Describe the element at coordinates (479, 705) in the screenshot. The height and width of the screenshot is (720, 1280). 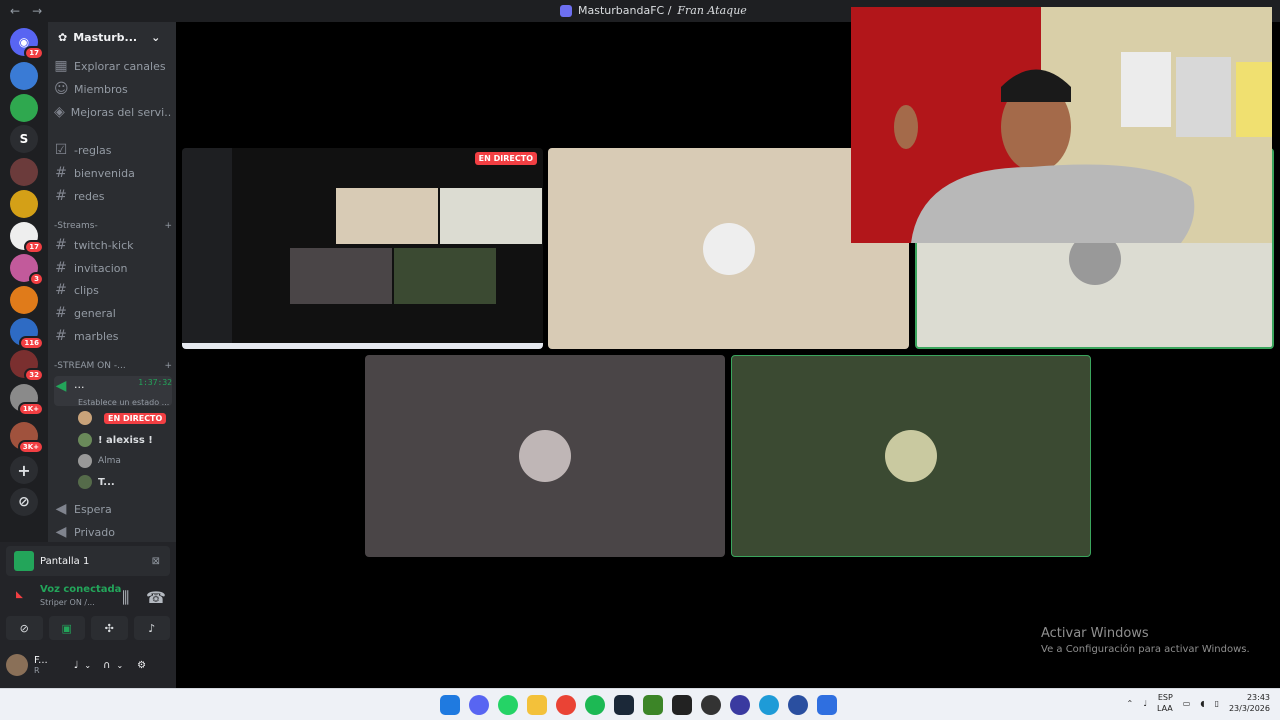
I see `discord-icon` at that location.